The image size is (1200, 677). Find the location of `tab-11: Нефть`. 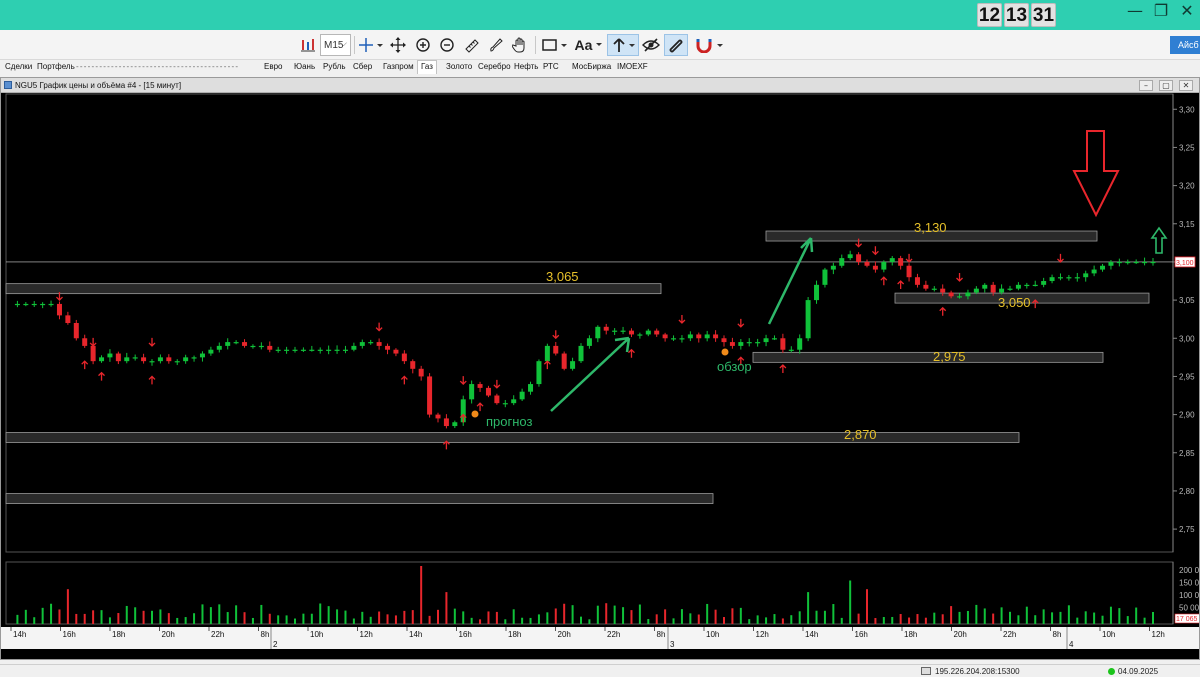

tab-11: Нефть is located at coordinates (526, 66).